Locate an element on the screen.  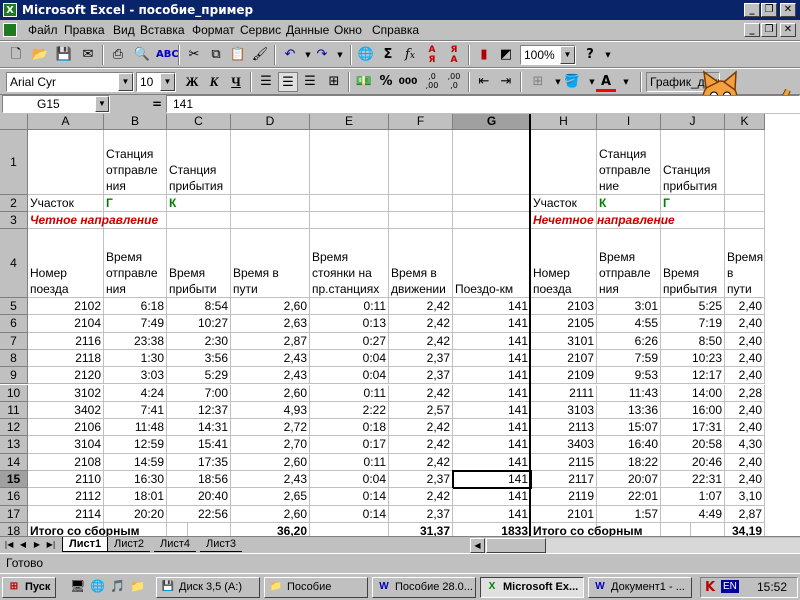
menu-tools: Сервис is located at coordinates (260, 30).